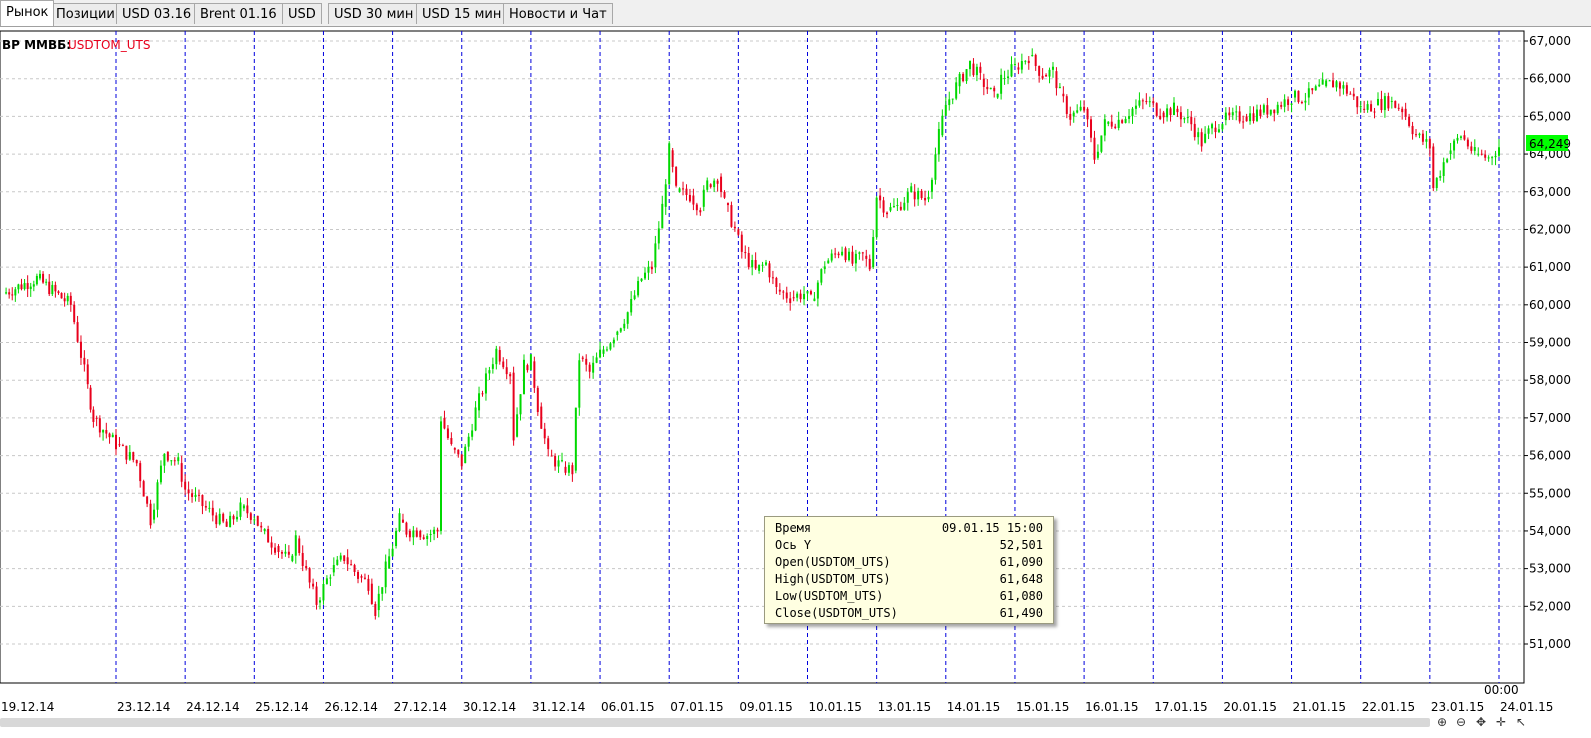  I want to click on tab-usd-15min: USD 15 мин, so click(462, 13).